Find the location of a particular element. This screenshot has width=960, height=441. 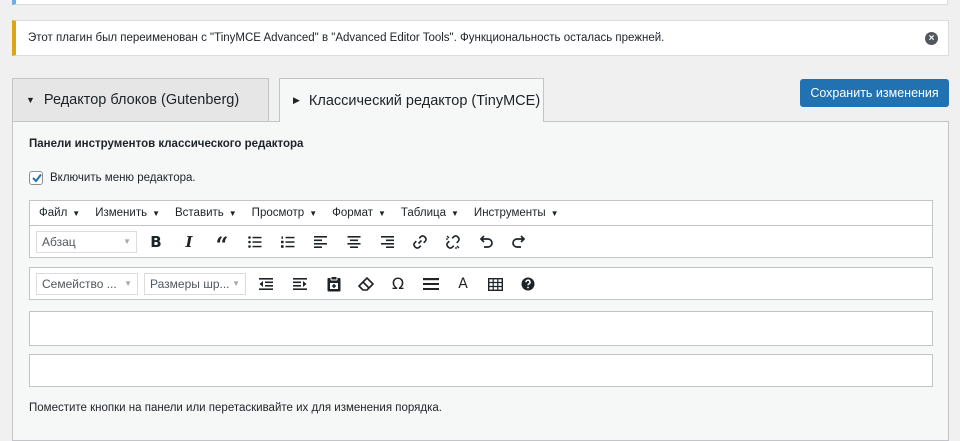

top-notice is located at coordinates (480, 2).